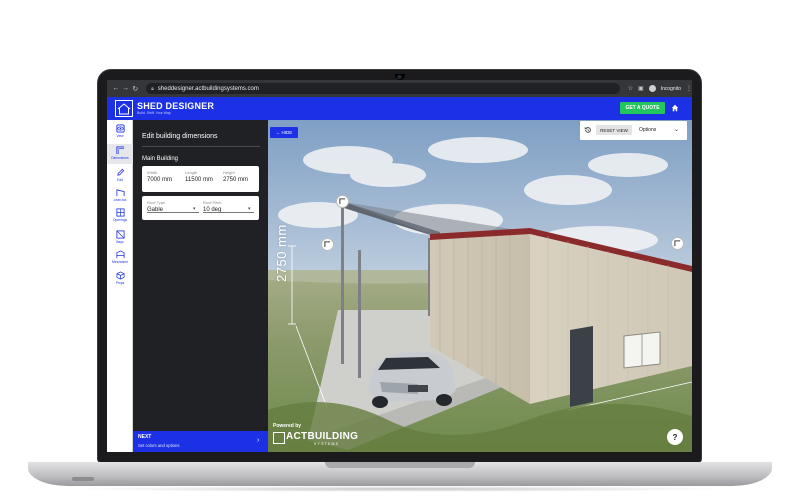 The image size is (800, 500). Describe the element at coordinates (199, 176) in the screenshot. I see `length-field: Length 11500 mm` at that location.